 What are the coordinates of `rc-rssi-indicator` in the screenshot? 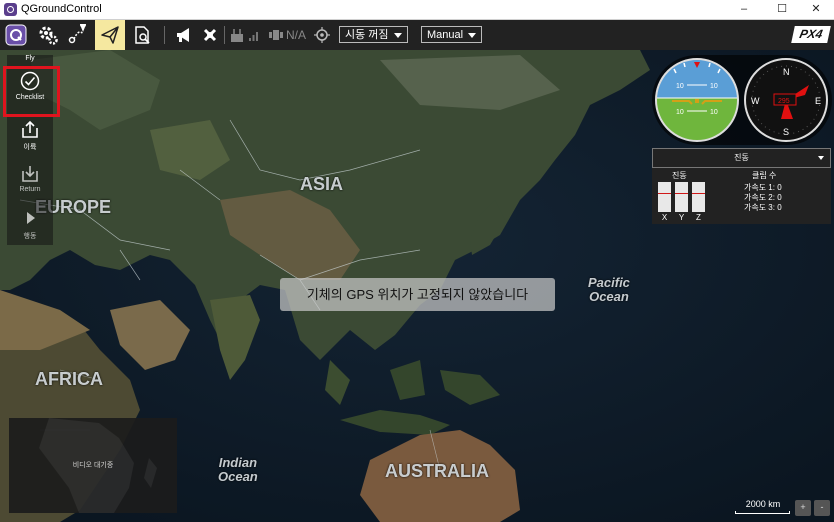 It's located at (237, 35).